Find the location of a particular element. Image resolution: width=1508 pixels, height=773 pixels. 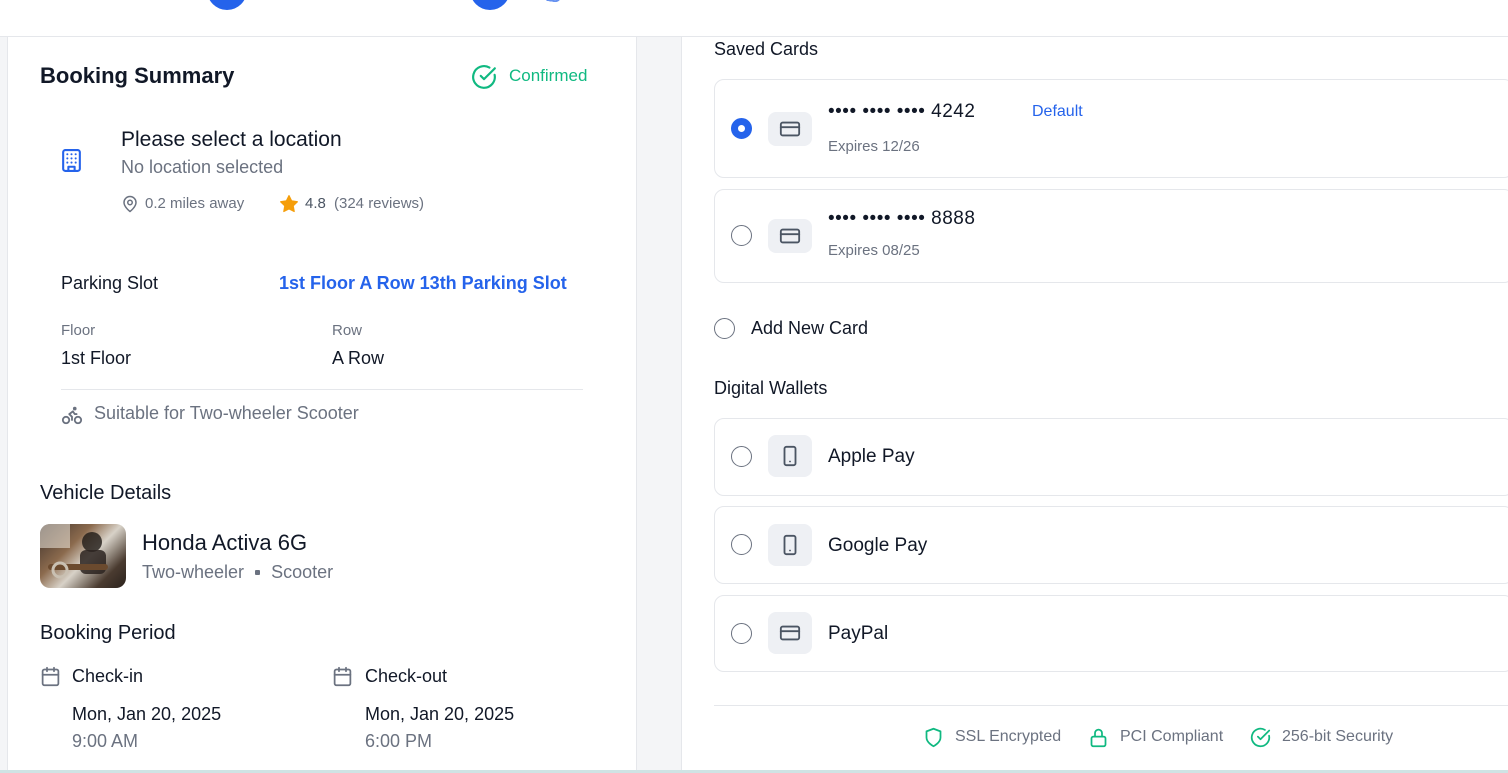

row-value: A Row is located at coordinates (358, 358).